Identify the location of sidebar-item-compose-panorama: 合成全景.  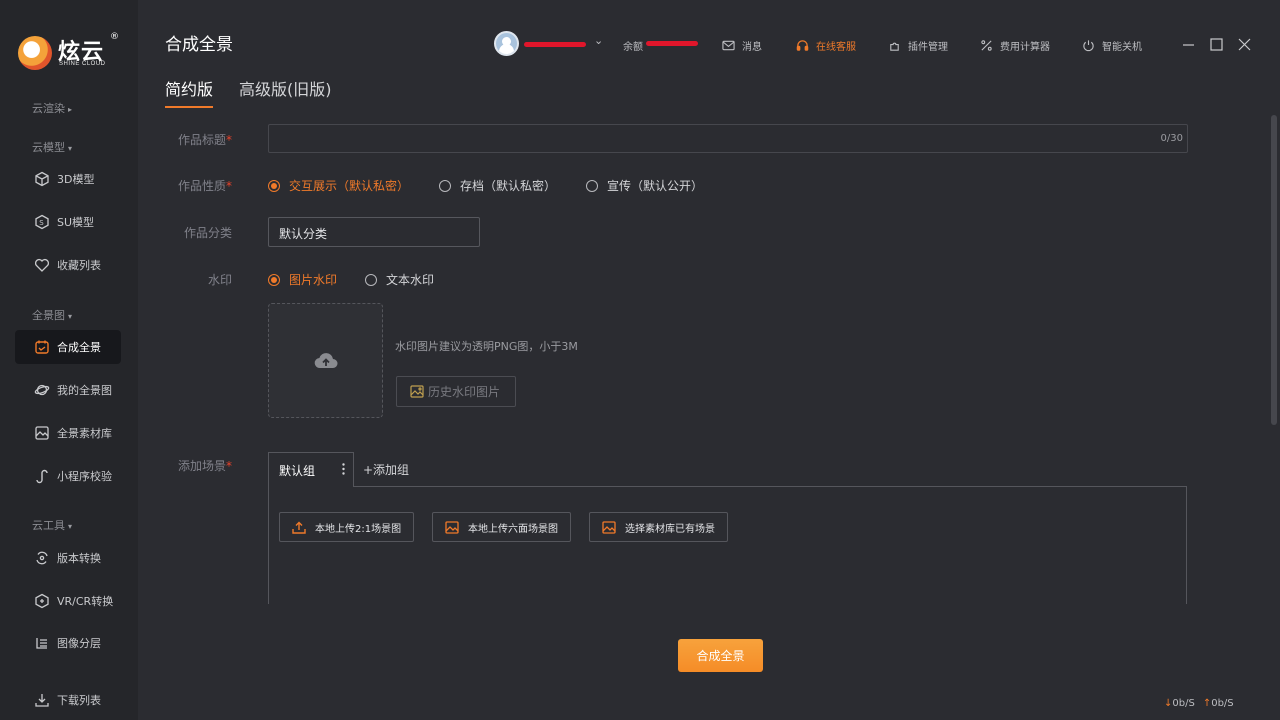
(68, 347).